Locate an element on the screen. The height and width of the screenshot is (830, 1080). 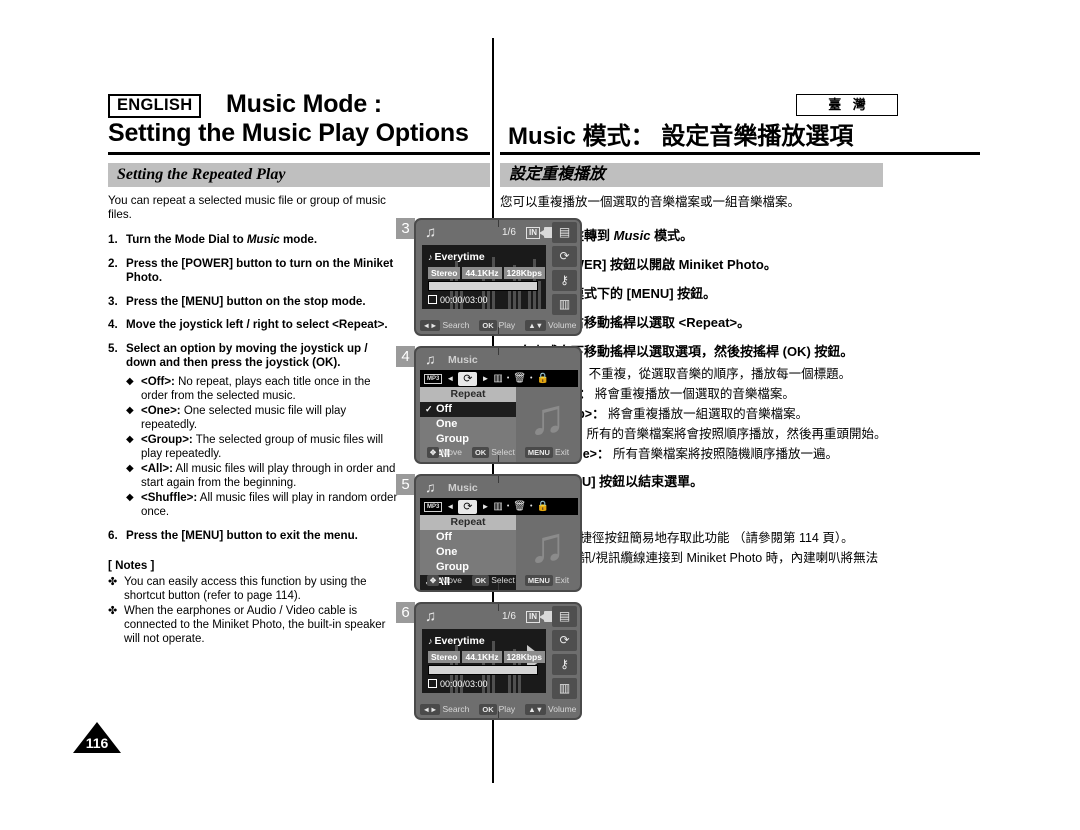
page-number-label: 116 is located at coordinates (97, 743).